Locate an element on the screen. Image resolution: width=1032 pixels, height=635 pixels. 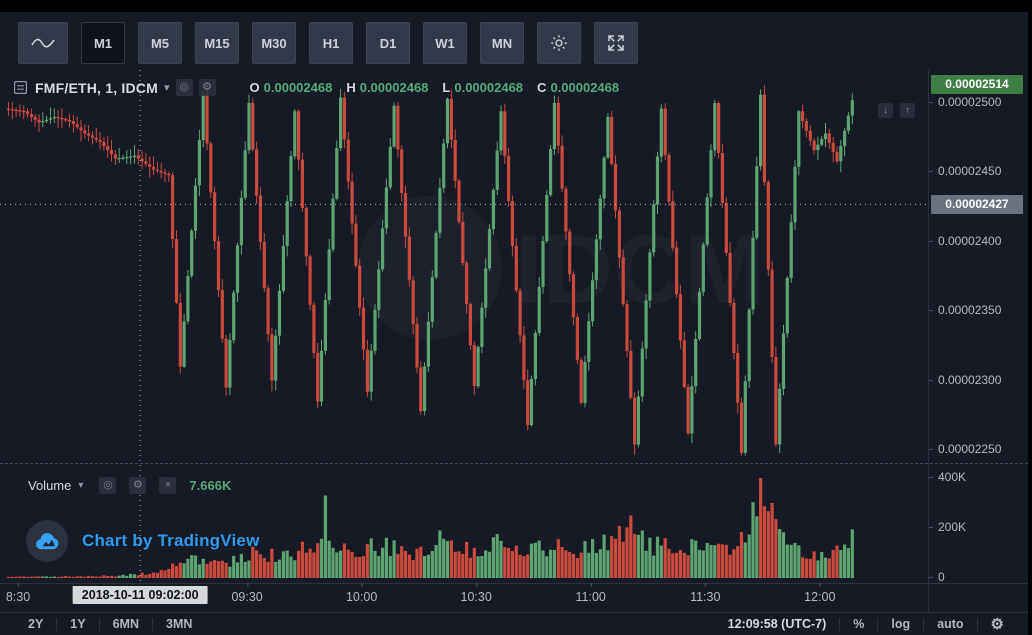
pane-controls: ↓ ↑ is located at coordinates (896, 110).